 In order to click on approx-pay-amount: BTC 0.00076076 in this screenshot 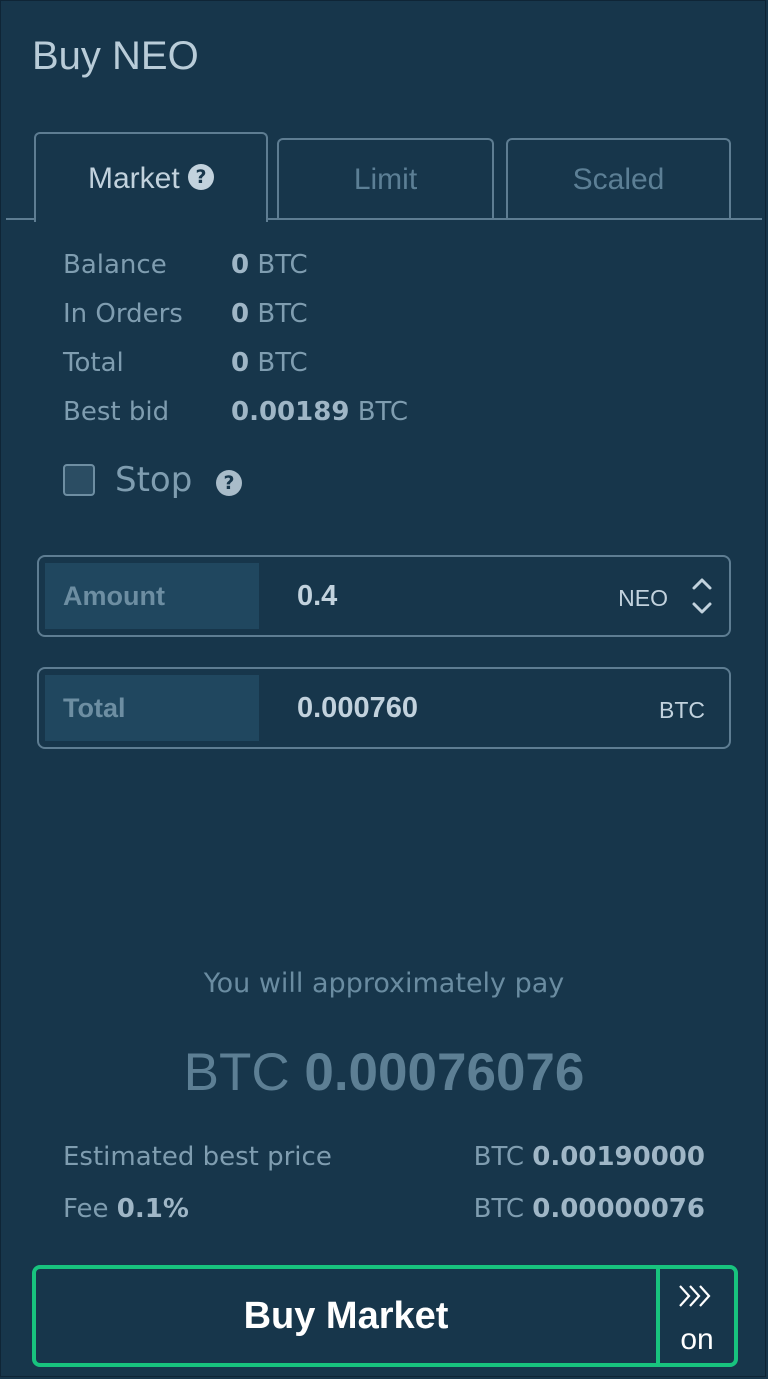, I will do `click(384, 1072)`.